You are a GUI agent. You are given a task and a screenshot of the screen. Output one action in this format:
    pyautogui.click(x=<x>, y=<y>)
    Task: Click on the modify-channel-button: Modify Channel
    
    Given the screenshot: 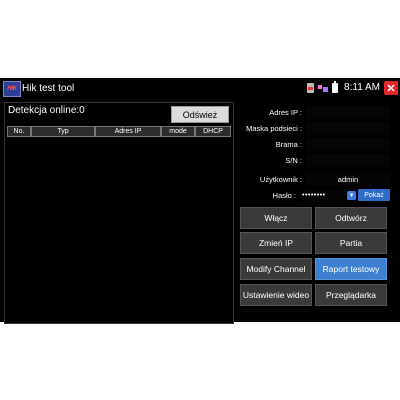 What is the action you would take?
    pyautogui.click(x=276, y=269)
    